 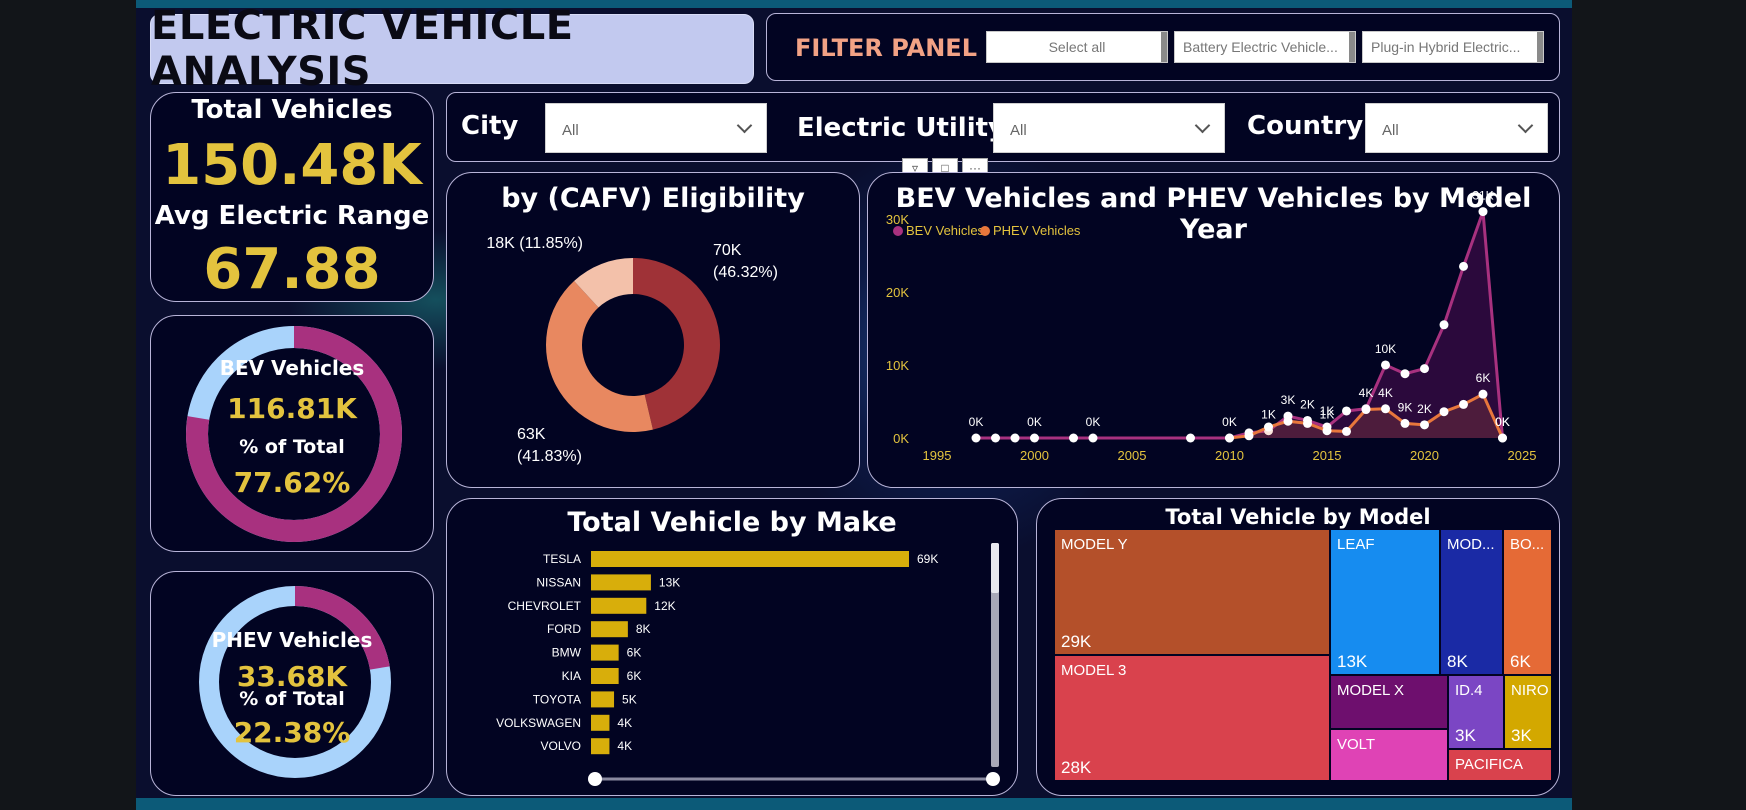 I want to click on treemap-cell-name: MODEL X, so click(x=1370, y=690).